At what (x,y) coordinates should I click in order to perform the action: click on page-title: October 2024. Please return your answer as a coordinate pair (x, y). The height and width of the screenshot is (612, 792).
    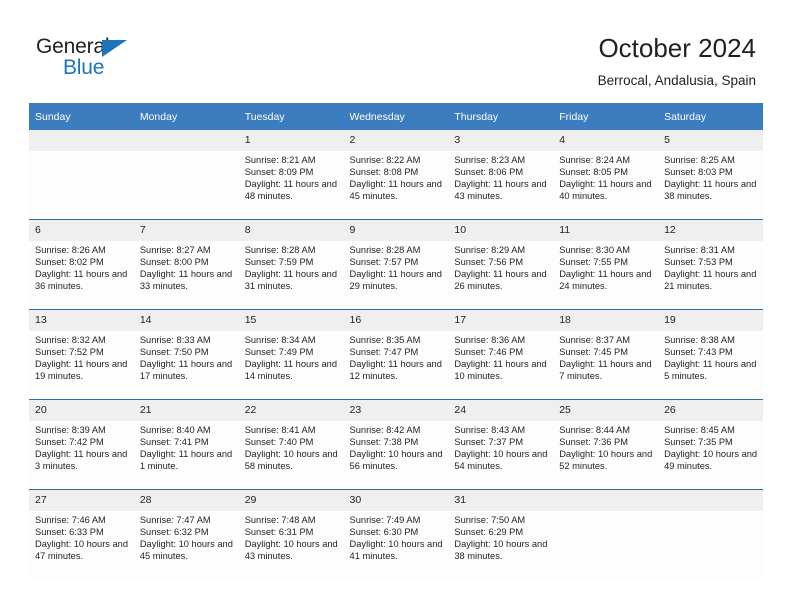
    Looking at the image, I should click on (677, 48).